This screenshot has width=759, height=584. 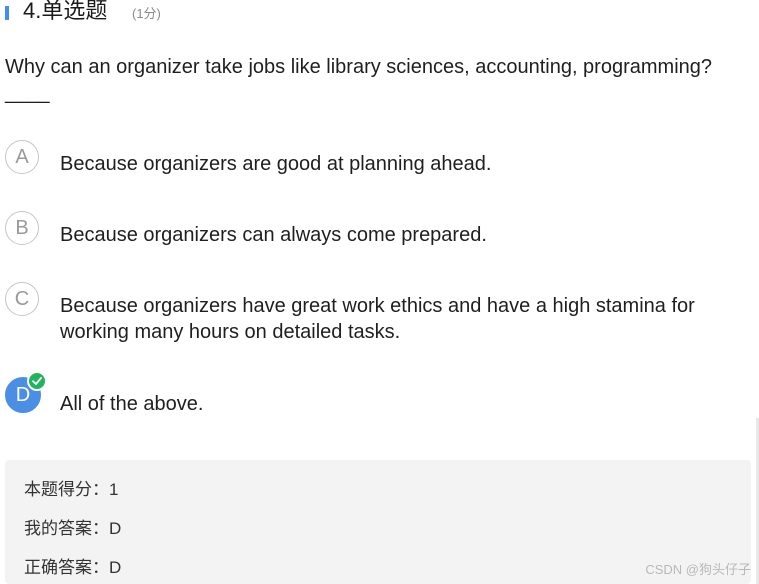 What do you see at coordinates (22, 299) in the screenshot?
I see `option-c-circle: C` at bounding box center [22, 299].